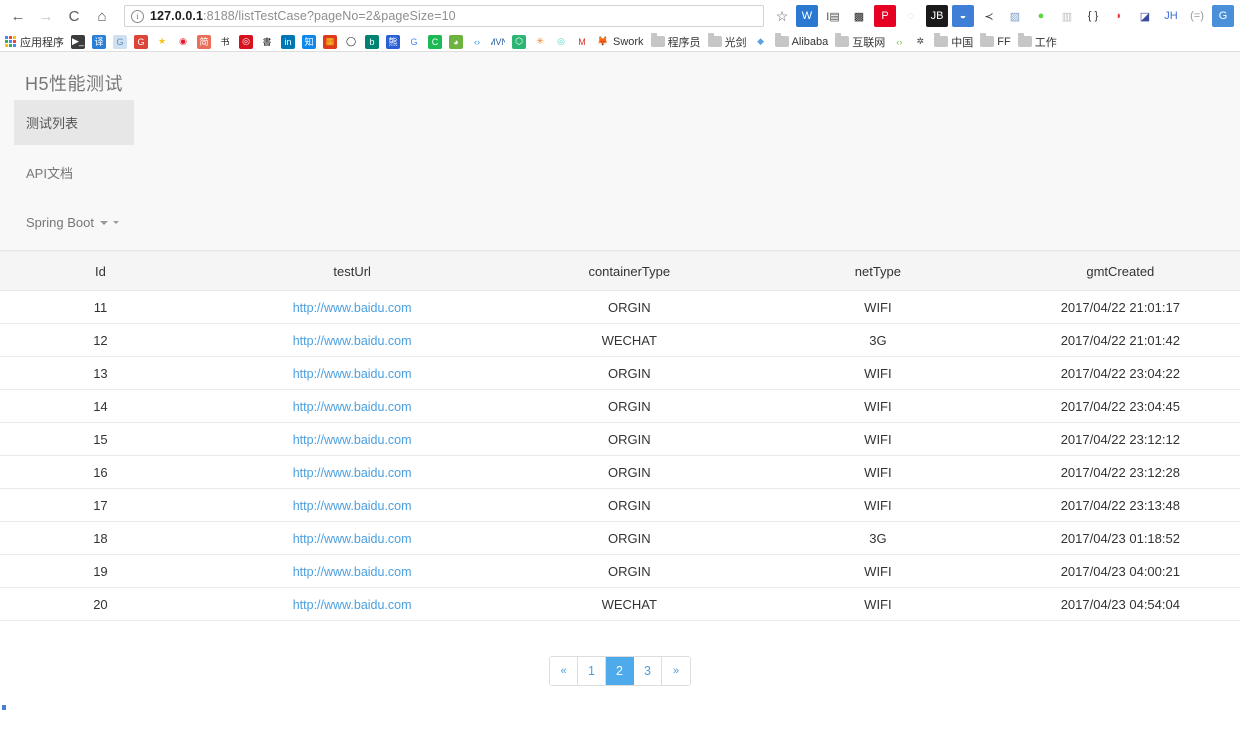 This screenshot has width=1240, height=752. I want to click on jh-extension-icon: JH, so click(1171, 16).